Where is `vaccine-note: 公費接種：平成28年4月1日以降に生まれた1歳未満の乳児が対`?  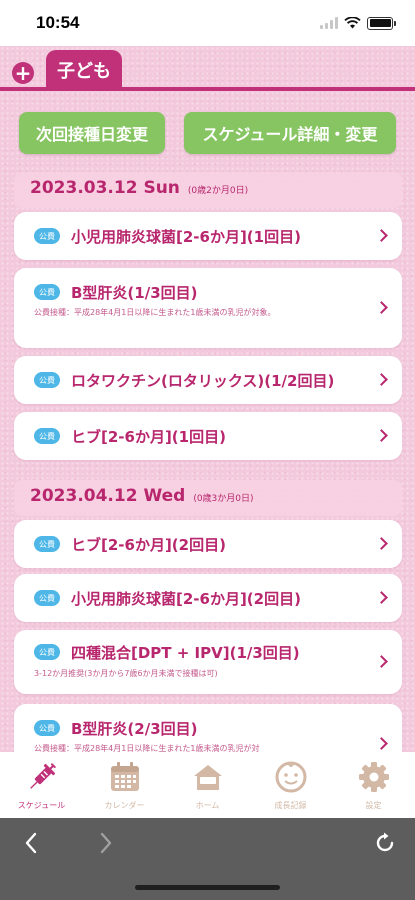
vaccine-note: 公費接種：平成28年4月1日以降に生まれた1歳未満の乳児が対 is located at coordinates (147, 748).